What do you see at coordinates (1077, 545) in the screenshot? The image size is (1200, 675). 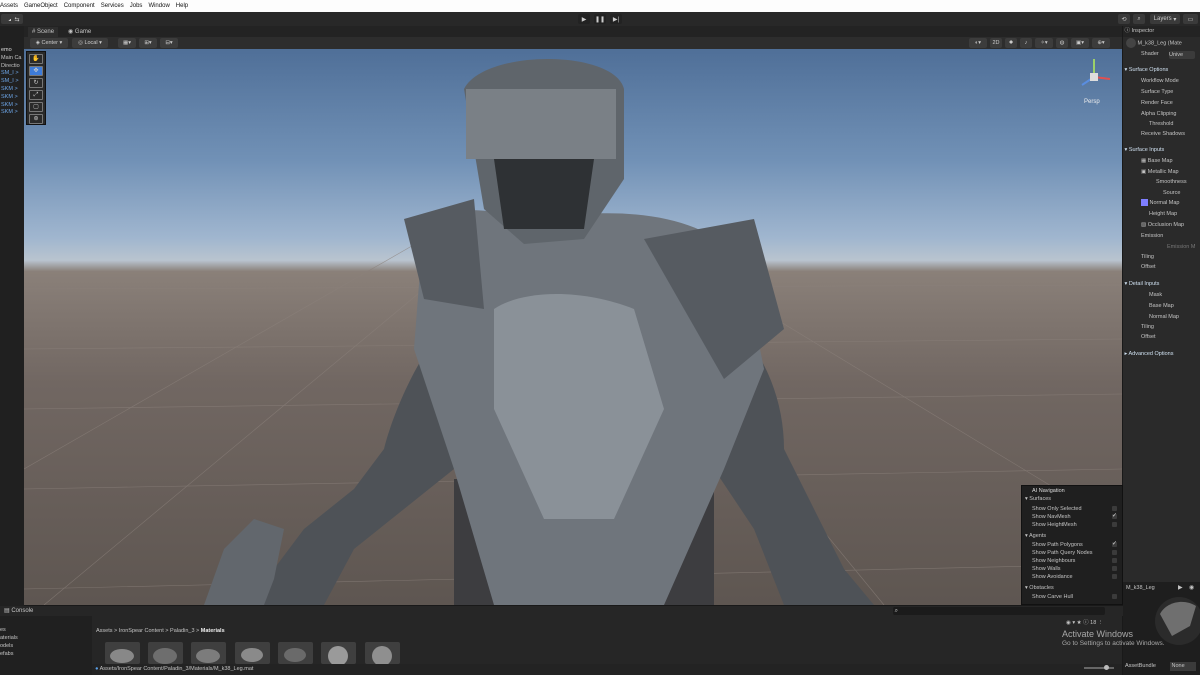 I see `show-path-polygons-toggle: Show Path Polygons ✓` at bounding box center [1077, 545].